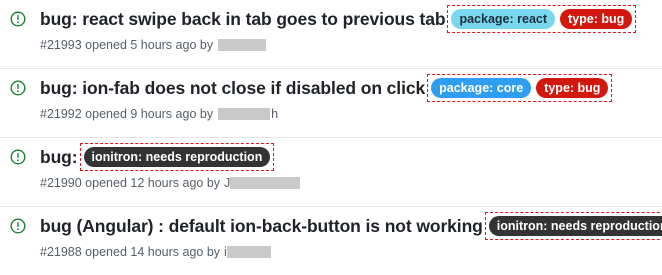 The height and width of the screenshot is (275, 662). What do you see at coordinates (275, 114) in the screenshot?
I see `author-tail: h` at bounding box center [275, 114].